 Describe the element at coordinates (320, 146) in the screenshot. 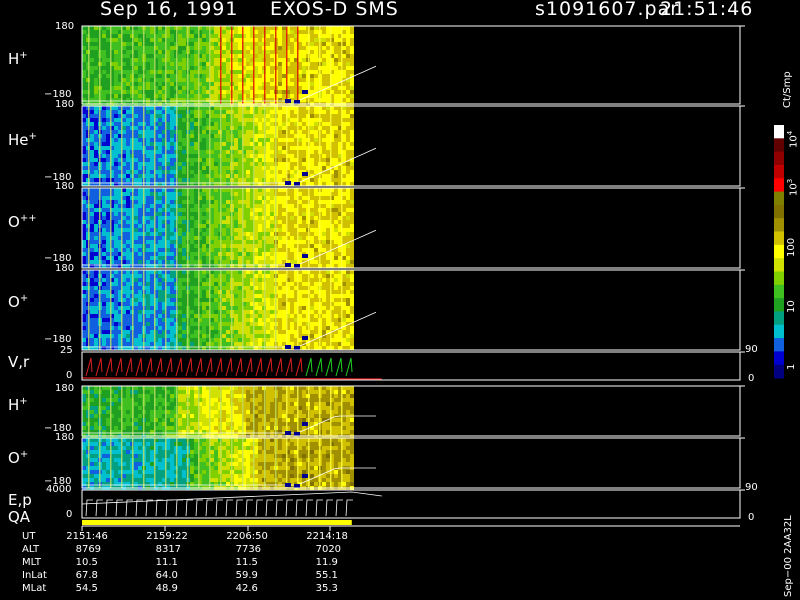

I see `panel-He+-streak` at that location.